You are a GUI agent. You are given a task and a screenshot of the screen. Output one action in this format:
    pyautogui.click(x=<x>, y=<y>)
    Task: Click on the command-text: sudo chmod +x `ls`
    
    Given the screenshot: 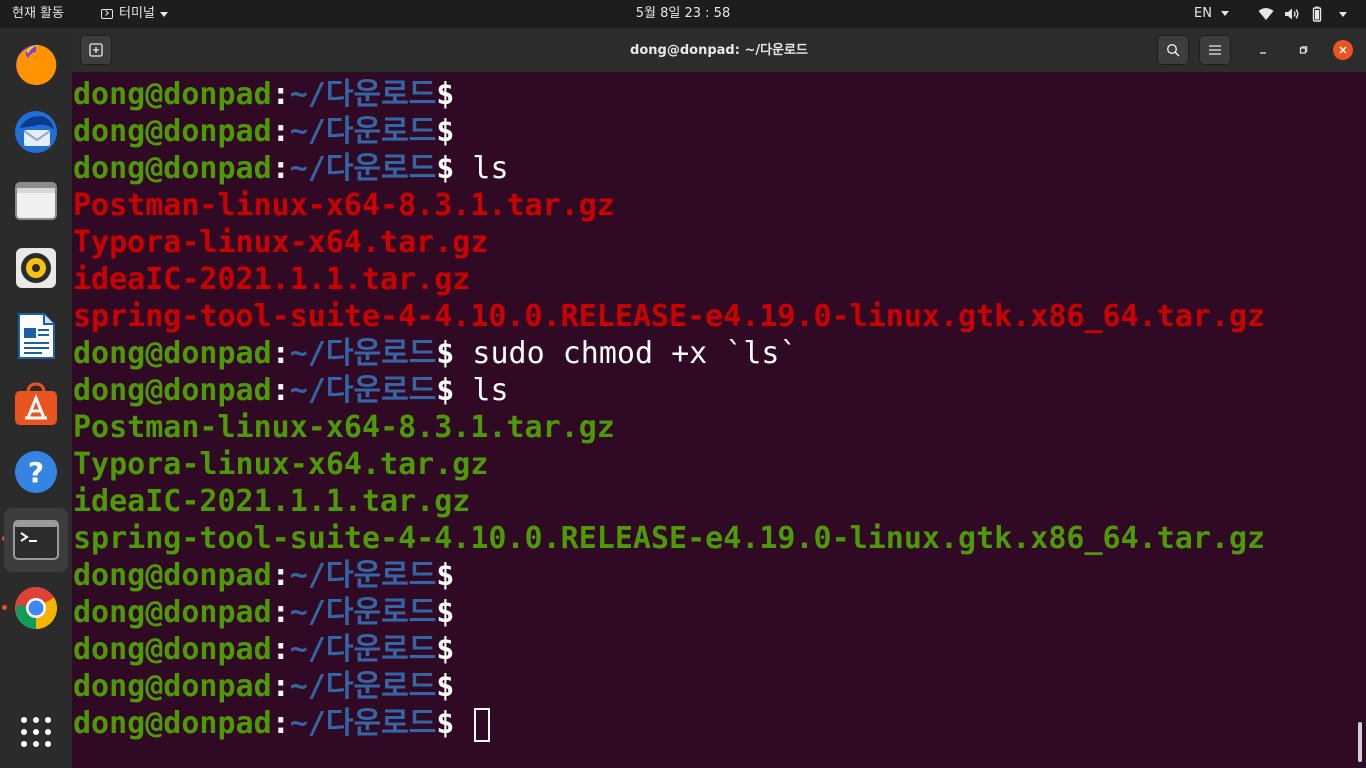 What is the action you would take?
    pyautogui.click(x=626, y=353)
    